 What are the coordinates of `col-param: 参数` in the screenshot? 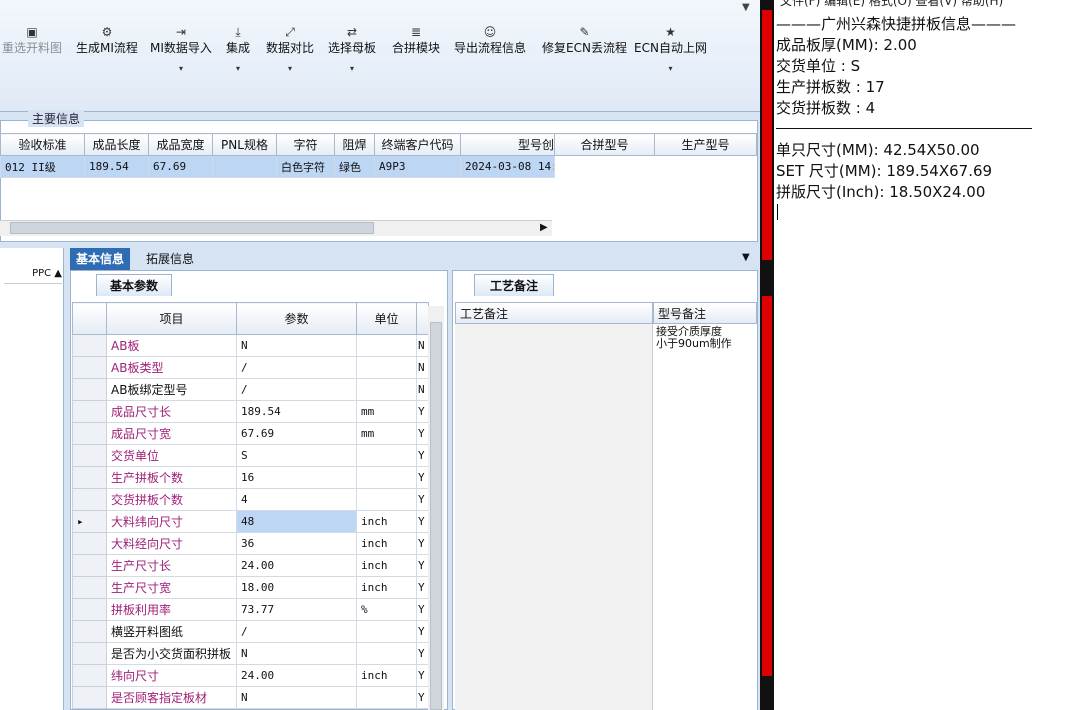 It's located at (296, 318).